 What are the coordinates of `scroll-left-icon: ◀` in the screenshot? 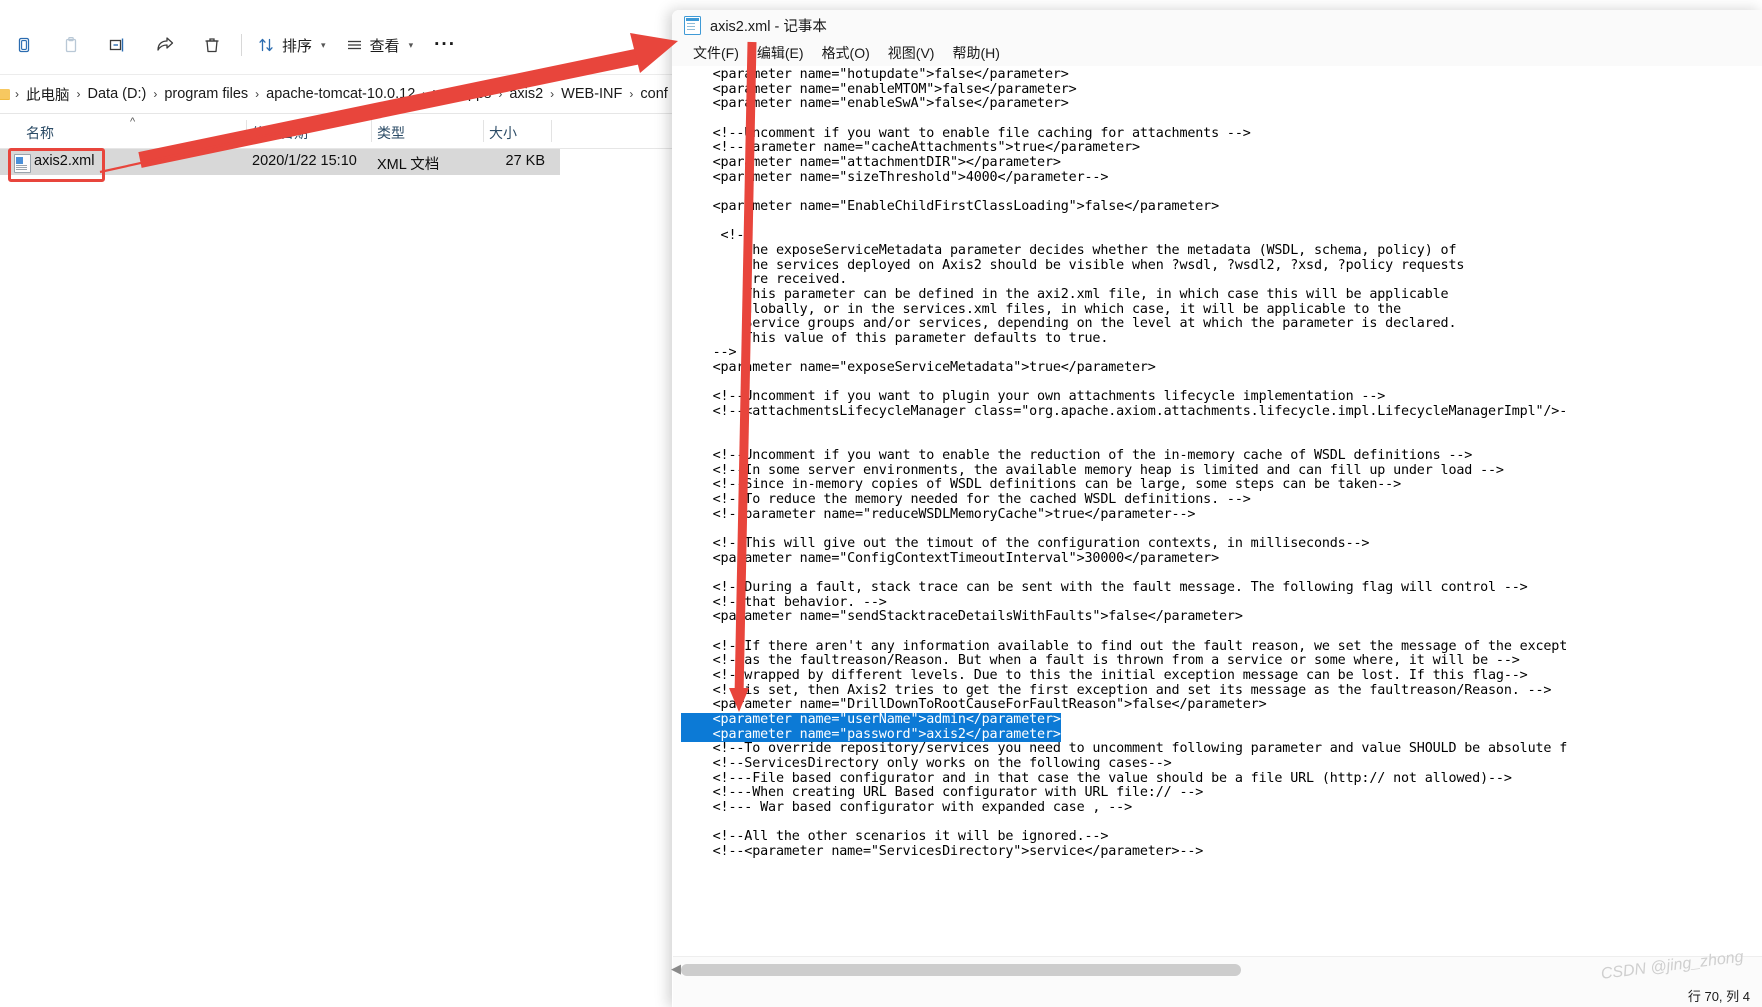 It's located at (676, 969).